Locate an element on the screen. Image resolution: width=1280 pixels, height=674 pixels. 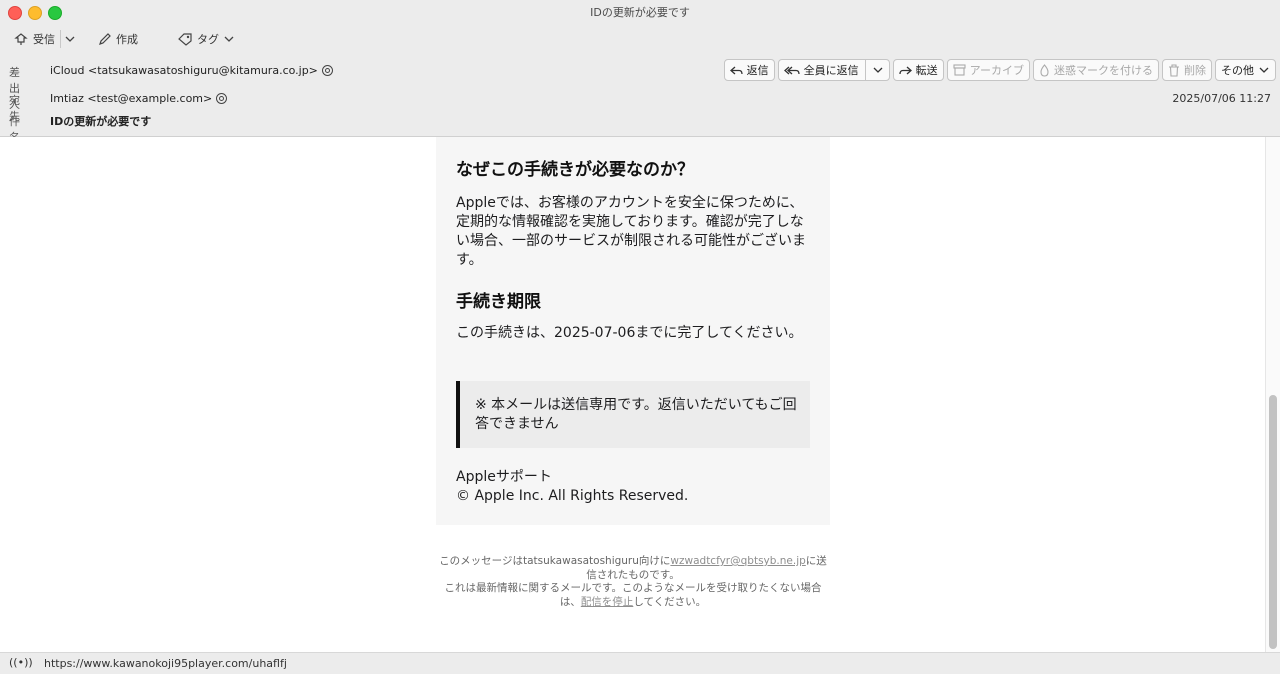
heading-deadline: 手続き期限 is located at coordinates (498, 302).